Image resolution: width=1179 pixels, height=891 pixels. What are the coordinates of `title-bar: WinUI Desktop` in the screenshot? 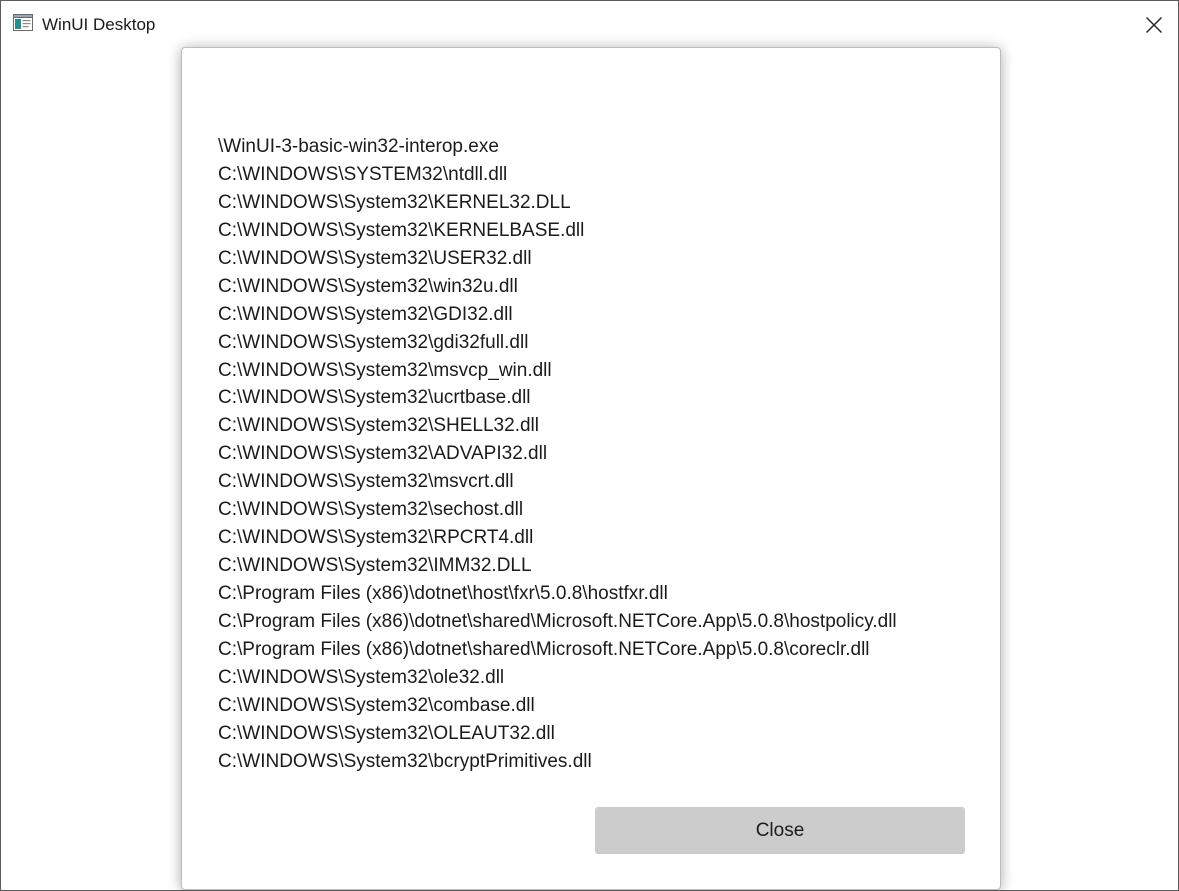 It's located at (589, 24).